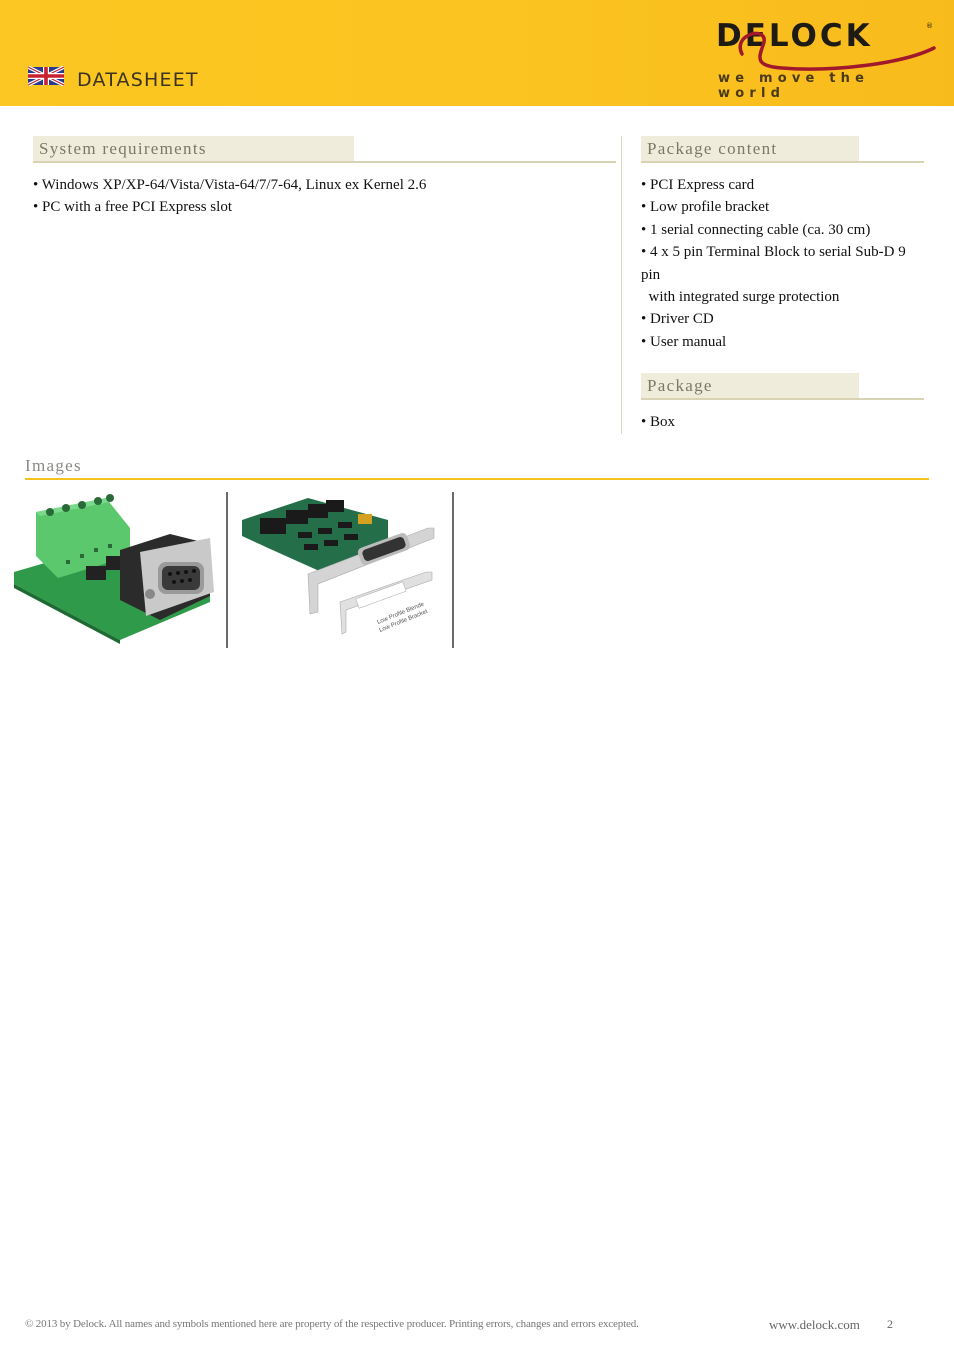 The image size is (954, 1350). What do you see at coordinates (477, 479) in the screenshot?
I see `images-divider` at bounding box center [477, 479].